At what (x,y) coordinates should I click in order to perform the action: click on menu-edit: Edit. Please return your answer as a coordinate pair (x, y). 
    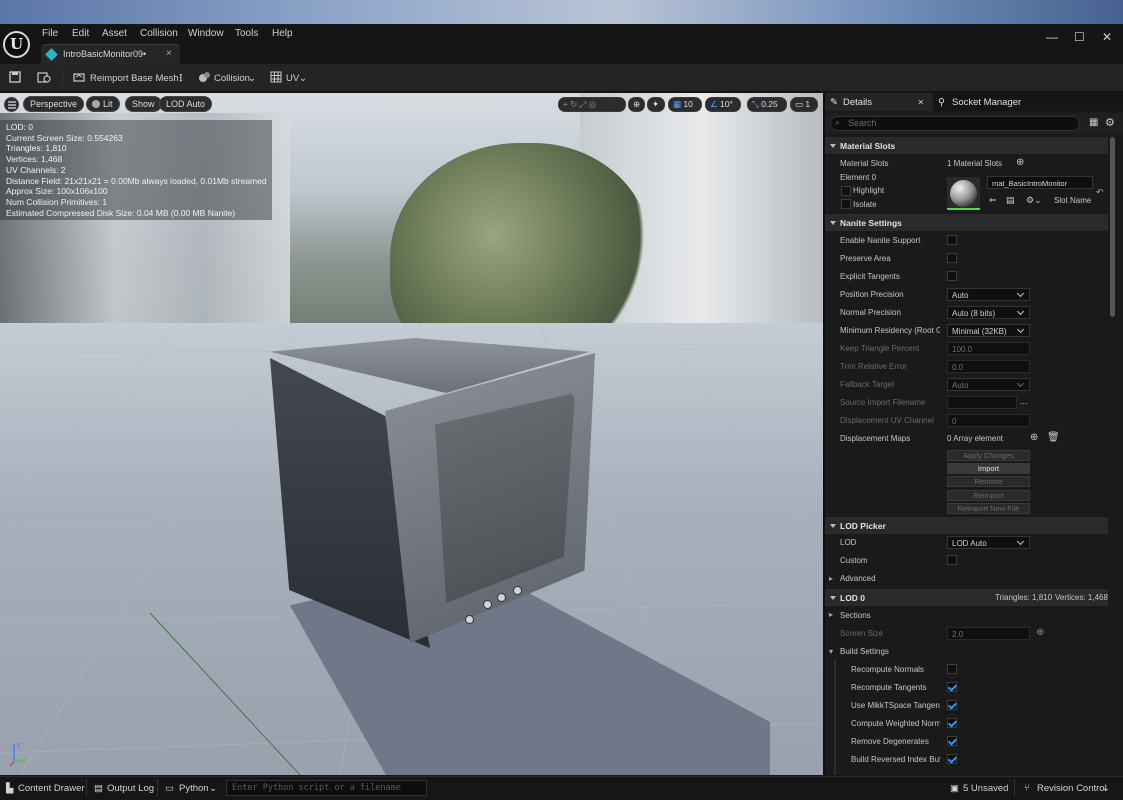
    Looking at the image, I should click on (80, 33).